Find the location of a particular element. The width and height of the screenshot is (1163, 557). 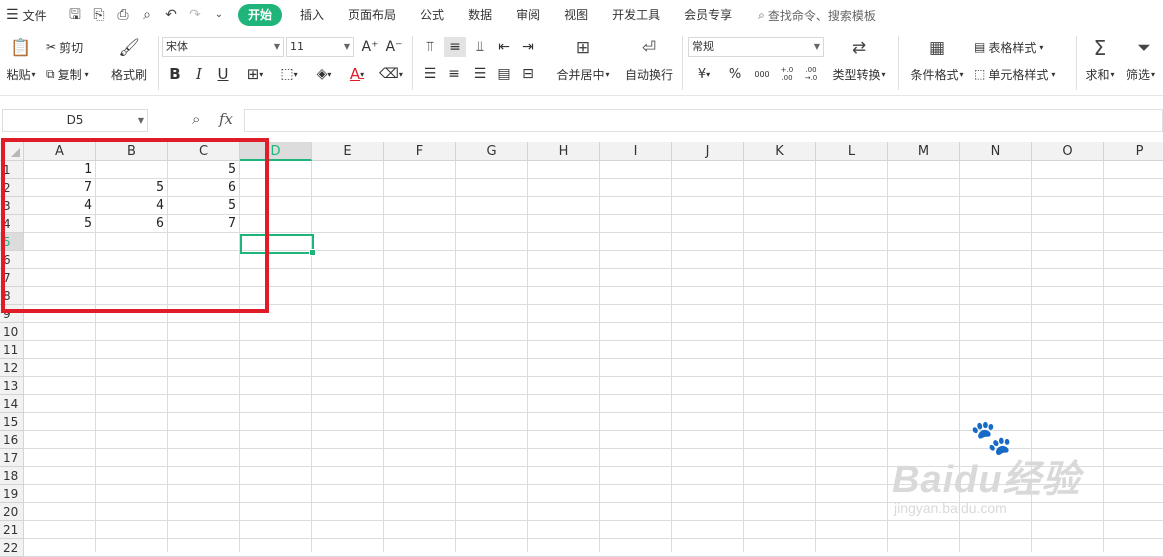

print-preview-icon: ⌕ is located at coordinates (147, 15).